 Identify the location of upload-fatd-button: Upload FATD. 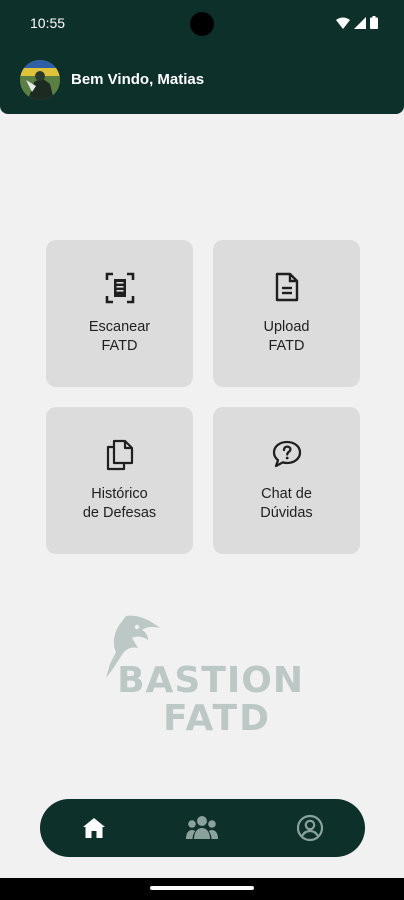
(286, 313).